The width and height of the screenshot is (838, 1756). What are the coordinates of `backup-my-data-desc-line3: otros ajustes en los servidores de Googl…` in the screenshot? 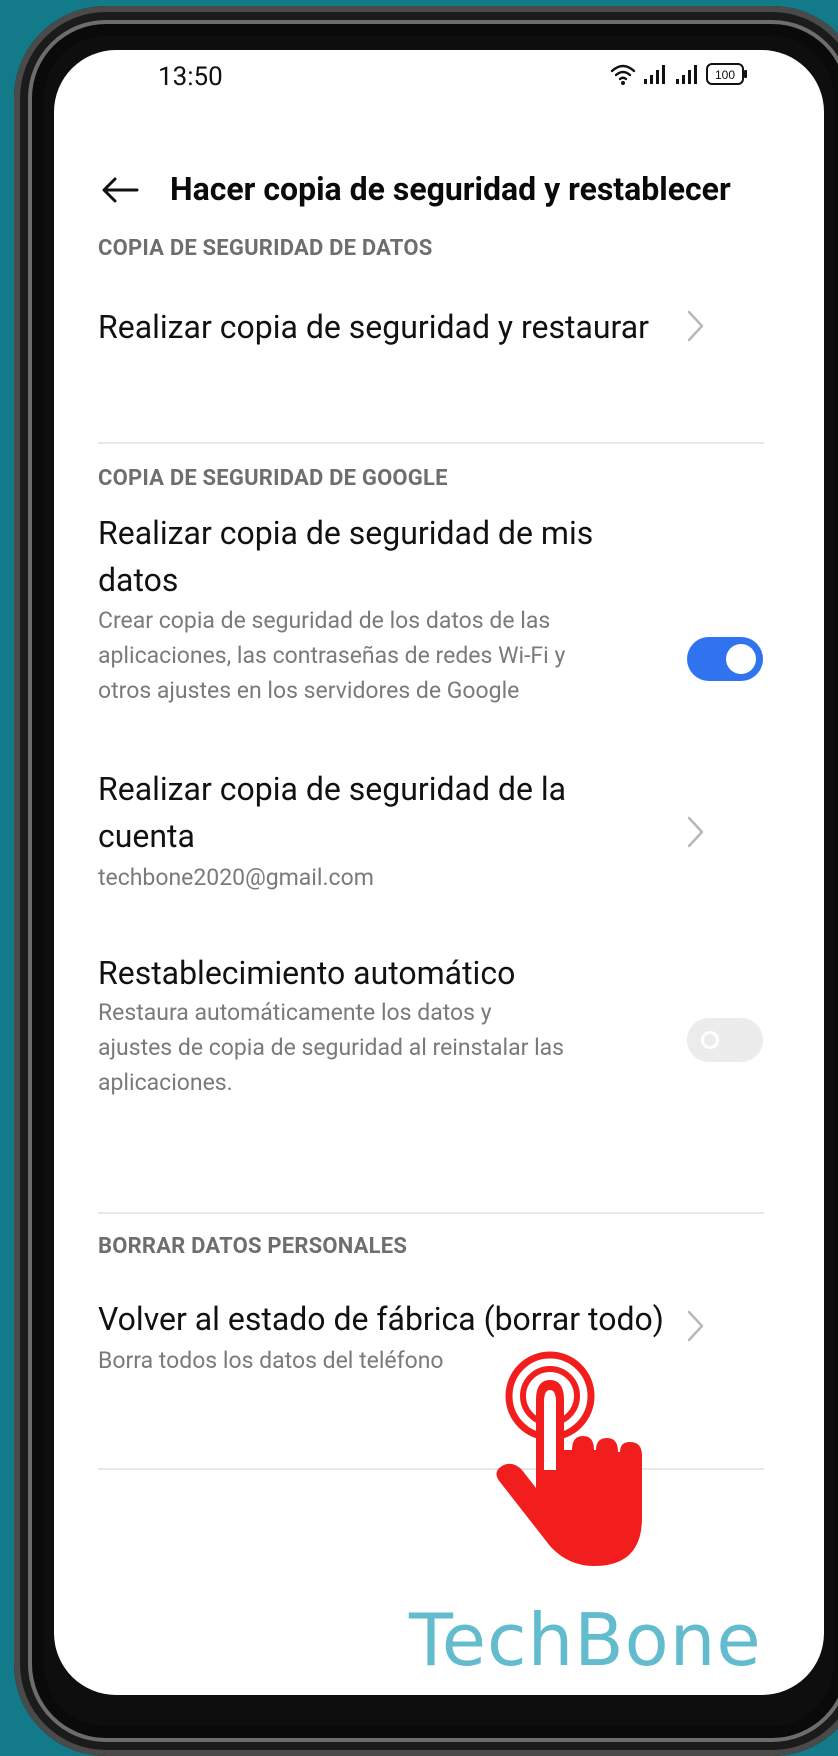 It's located at (309, 690).